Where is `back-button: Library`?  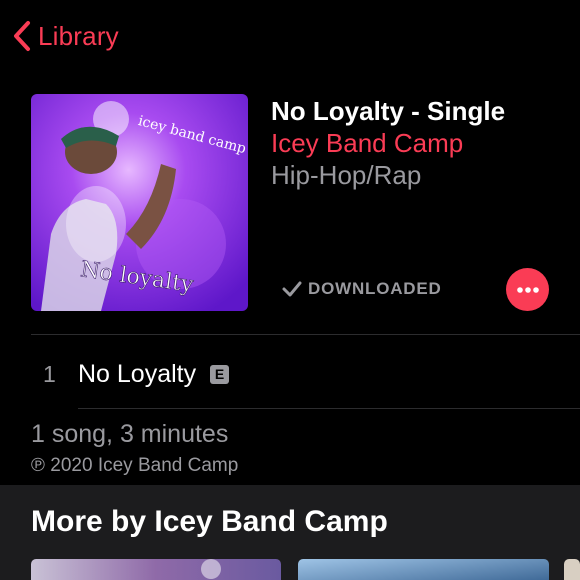 back-button: Library is located at coordinates (65, 36).